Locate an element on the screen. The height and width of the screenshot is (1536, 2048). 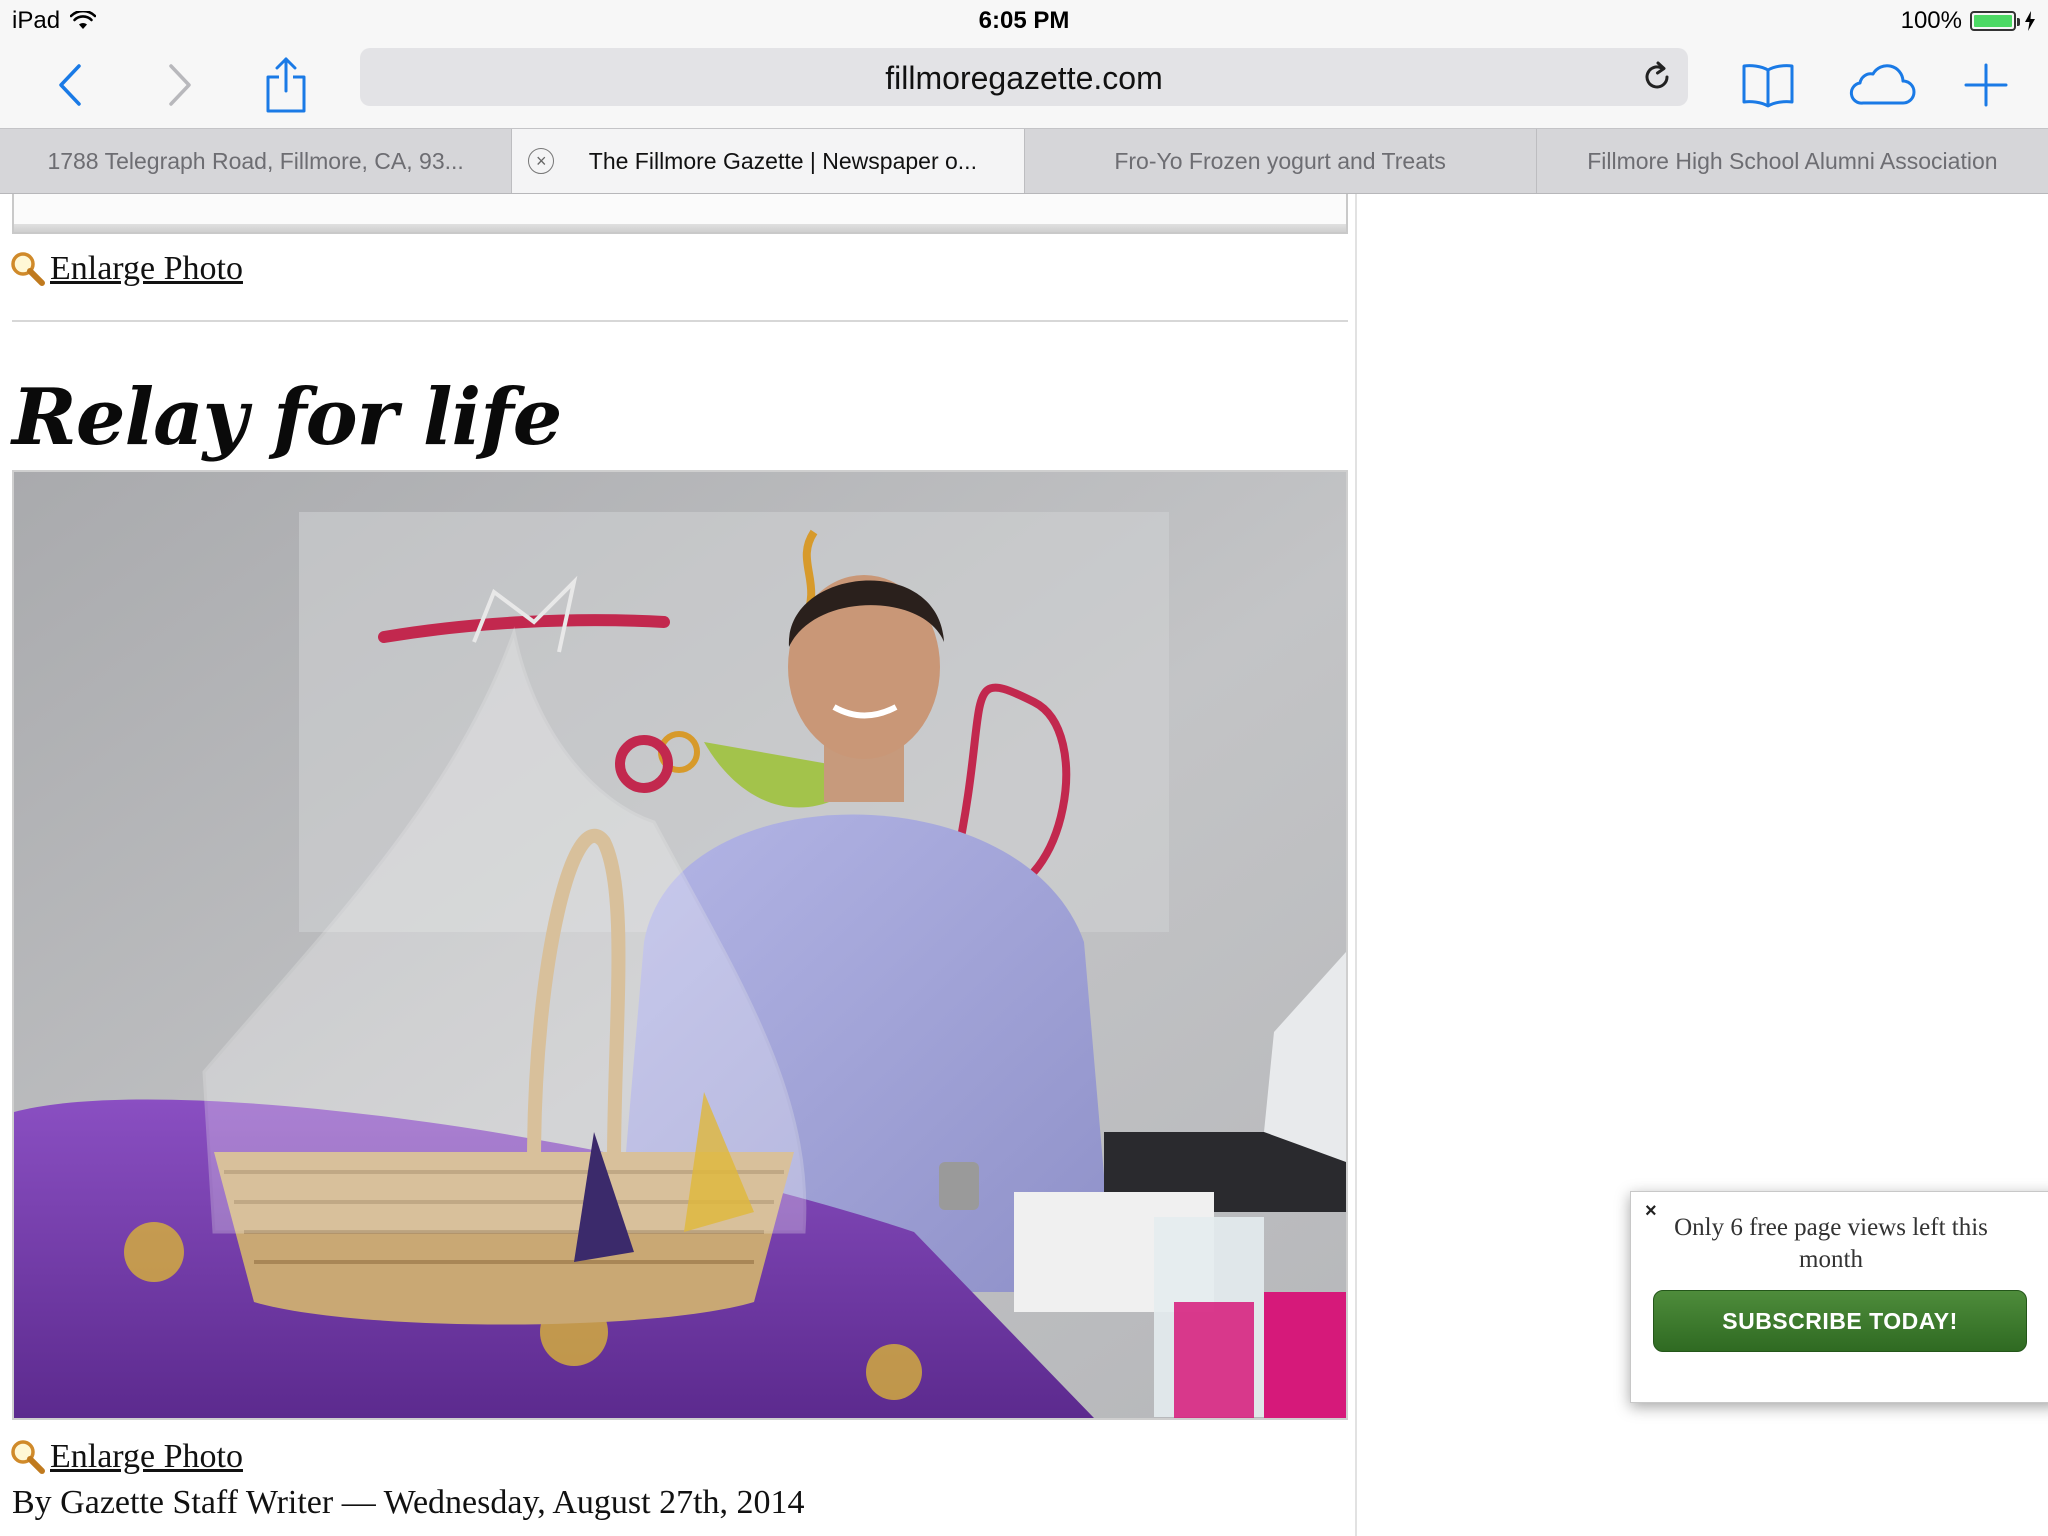
icloud-tabs-button is located at coordinates (1882, 85).